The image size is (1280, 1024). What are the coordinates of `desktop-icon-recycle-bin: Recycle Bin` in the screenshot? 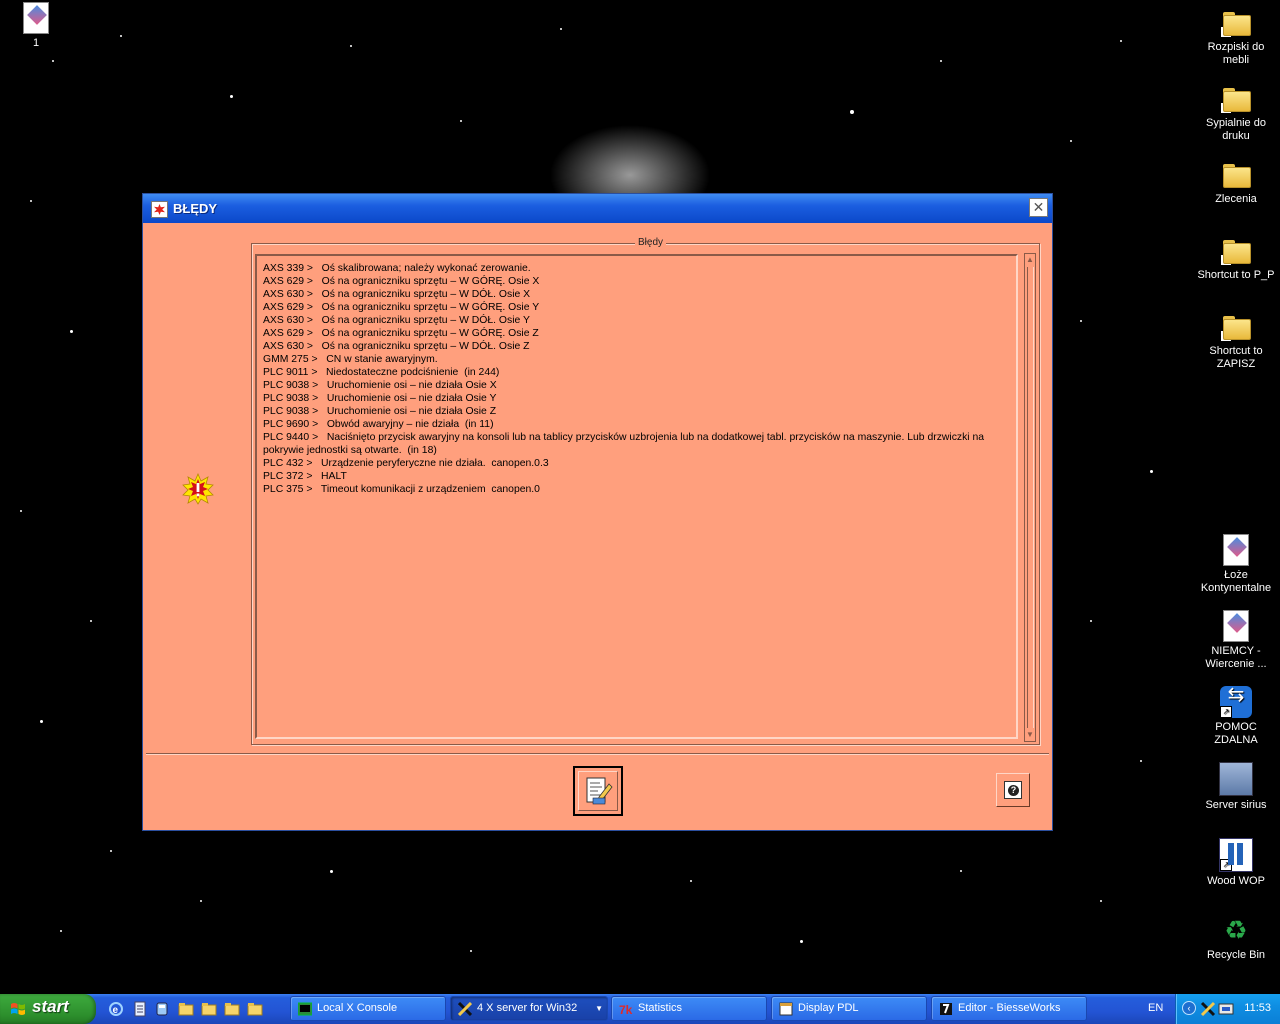 It's located at (1236, 938).